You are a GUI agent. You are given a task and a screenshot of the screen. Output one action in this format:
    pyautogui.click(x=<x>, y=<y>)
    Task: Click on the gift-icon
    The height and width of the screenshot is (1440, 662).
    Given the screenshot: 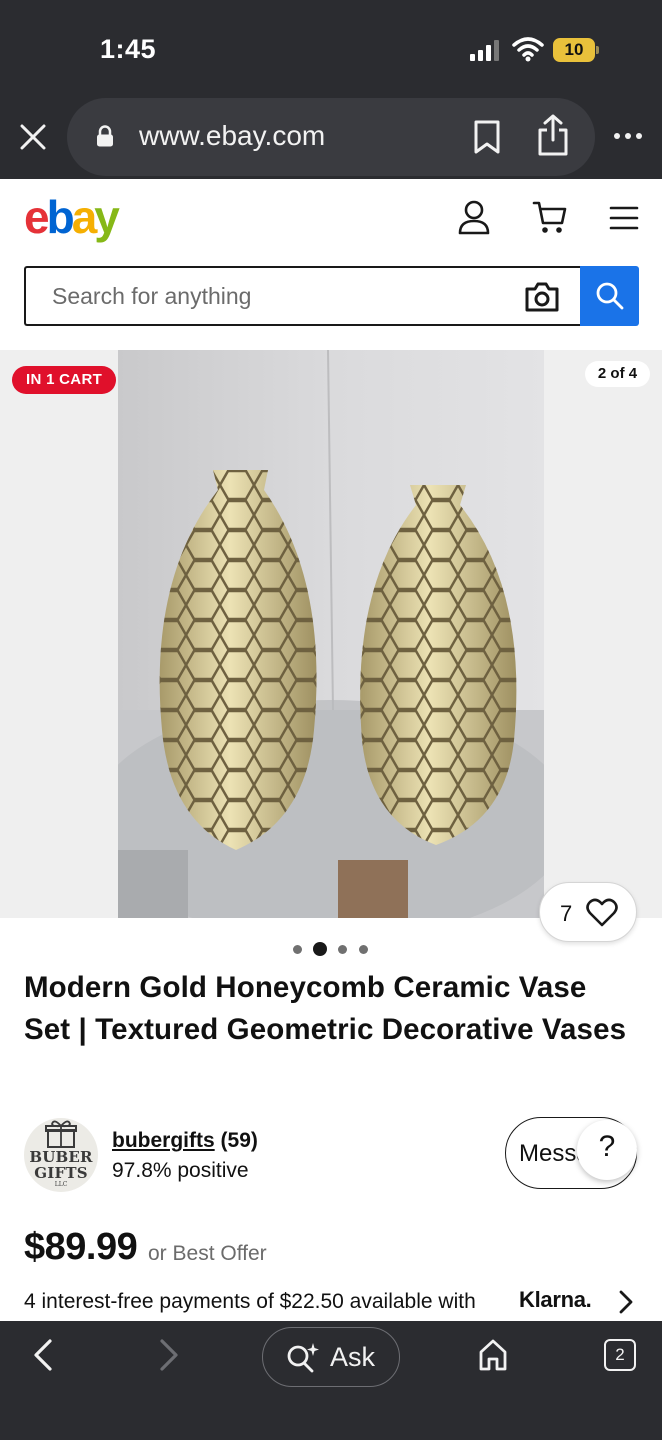 What is the action you would take?
    pyautogui.click(x=61, y=1134)
    